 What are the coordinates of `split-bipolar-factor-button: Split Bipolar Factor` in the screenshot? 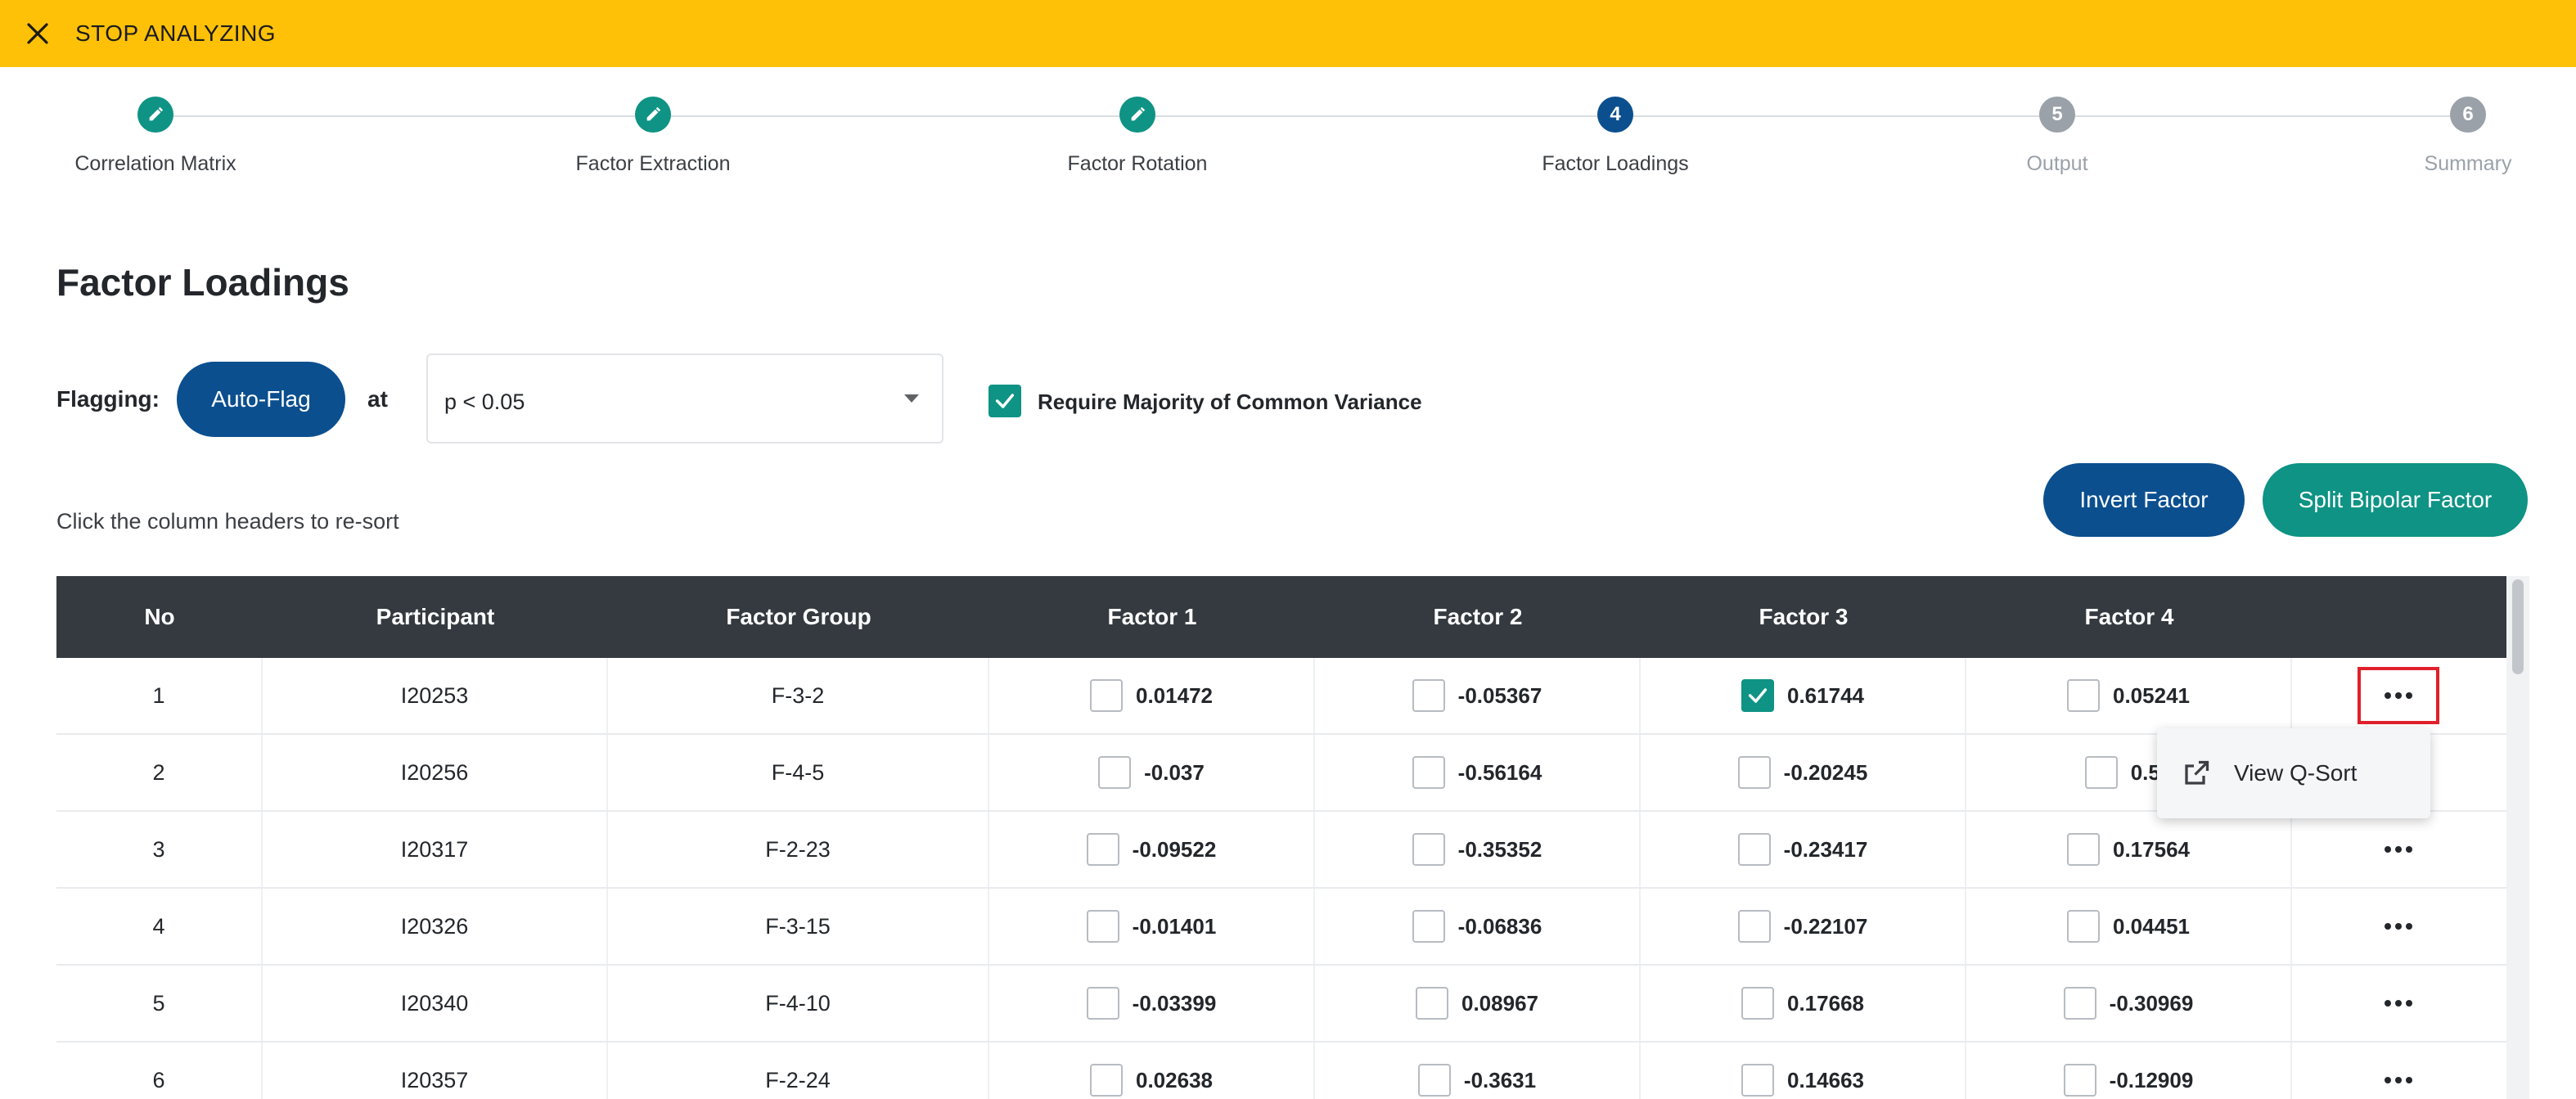 It's located at (2396, 500).